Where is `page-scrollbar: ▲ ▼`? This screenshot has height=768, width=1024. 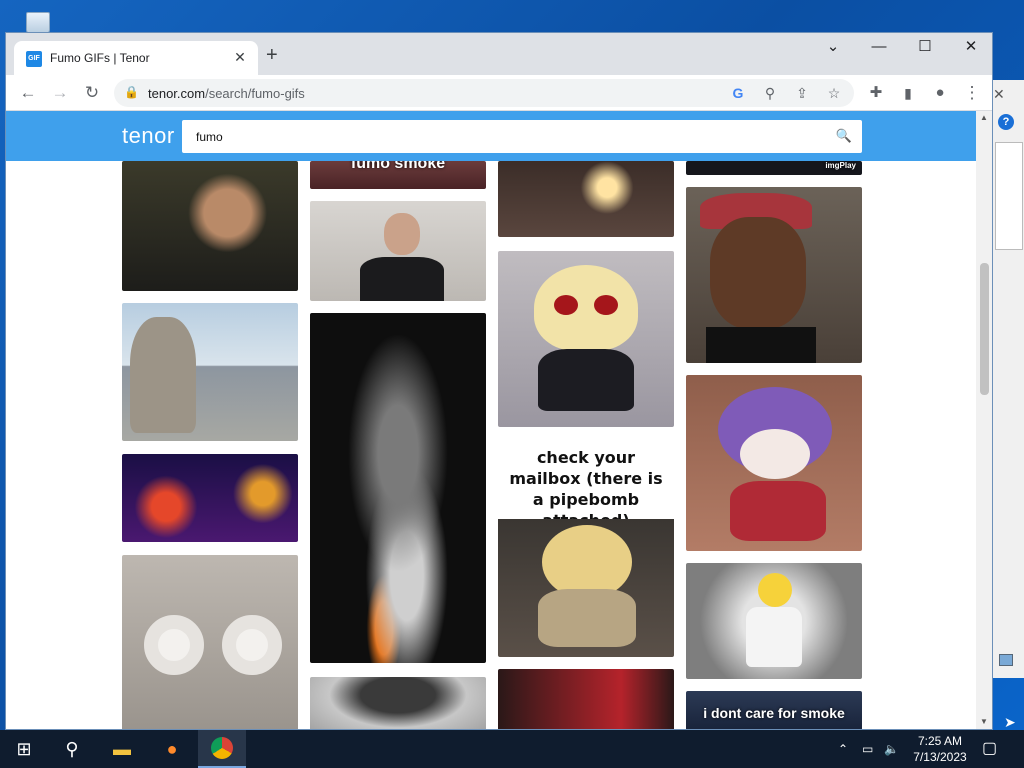 page-scrollbar: ▲ ▼ is located at coordinates (984, 420).